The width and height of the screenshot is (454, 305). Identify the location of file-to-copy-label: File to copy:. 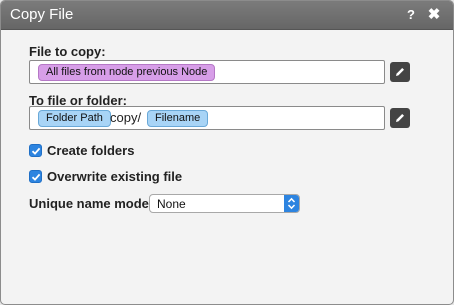
(67, 51).